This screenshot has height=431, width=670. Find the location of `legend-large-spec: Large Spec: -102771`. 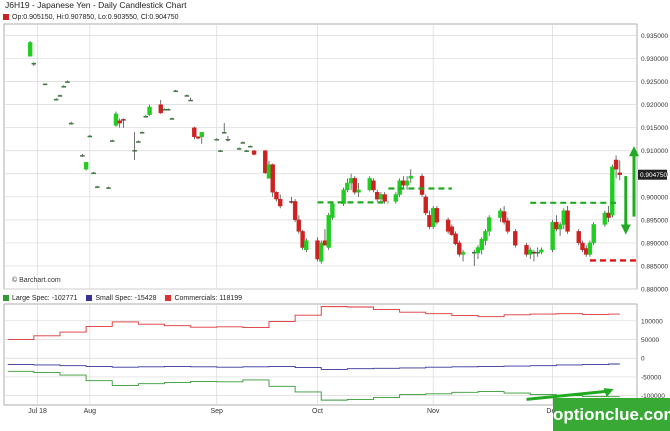

legend-large-spec: Large Spec: -102771 is located at coordinates (40, 298).